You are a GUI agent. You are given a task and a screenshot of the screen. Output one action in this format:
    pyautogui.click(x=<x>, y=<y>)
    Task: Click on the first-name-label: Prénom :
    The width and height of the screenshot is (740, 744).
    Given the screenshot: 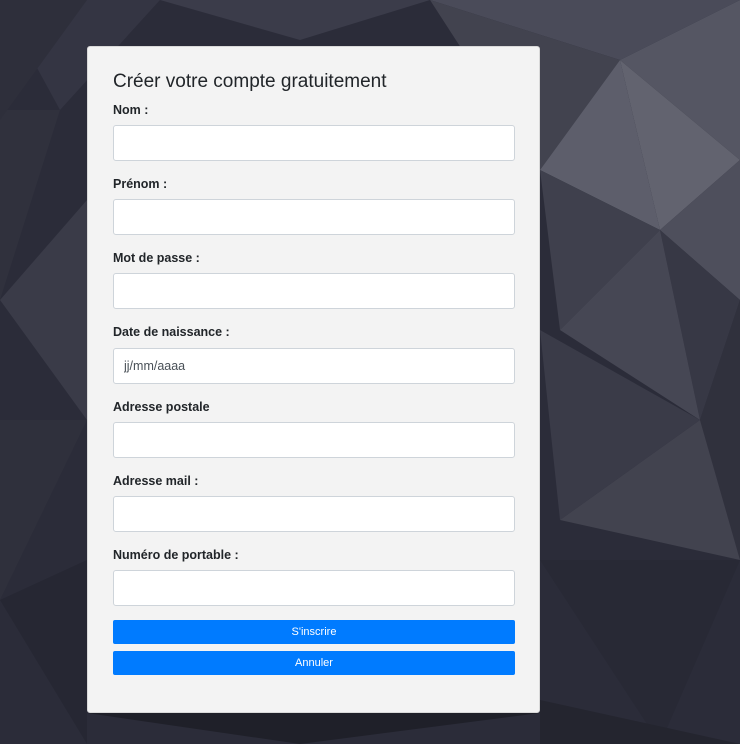 What is the action you would take?
    pyautogui.click(x=140, y=184)
    